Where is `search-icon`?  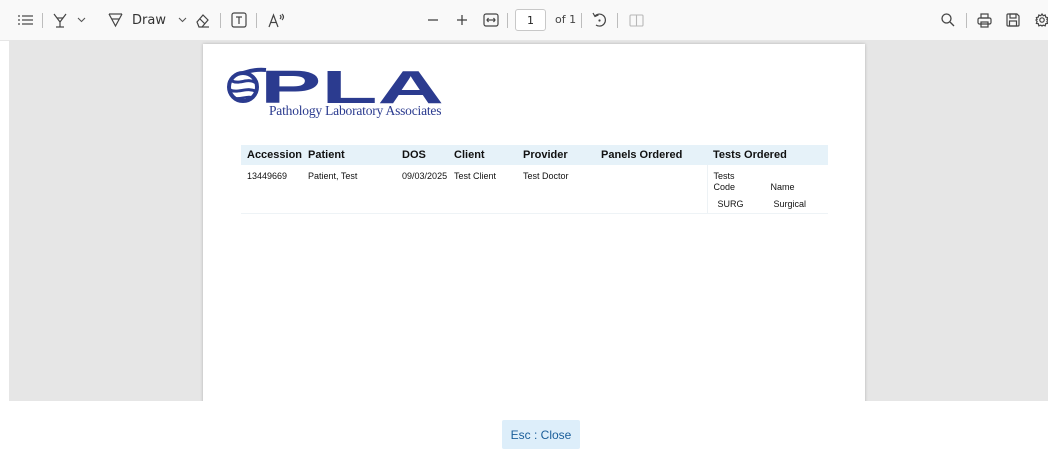 search-icon is located at coordinates (948, 20).